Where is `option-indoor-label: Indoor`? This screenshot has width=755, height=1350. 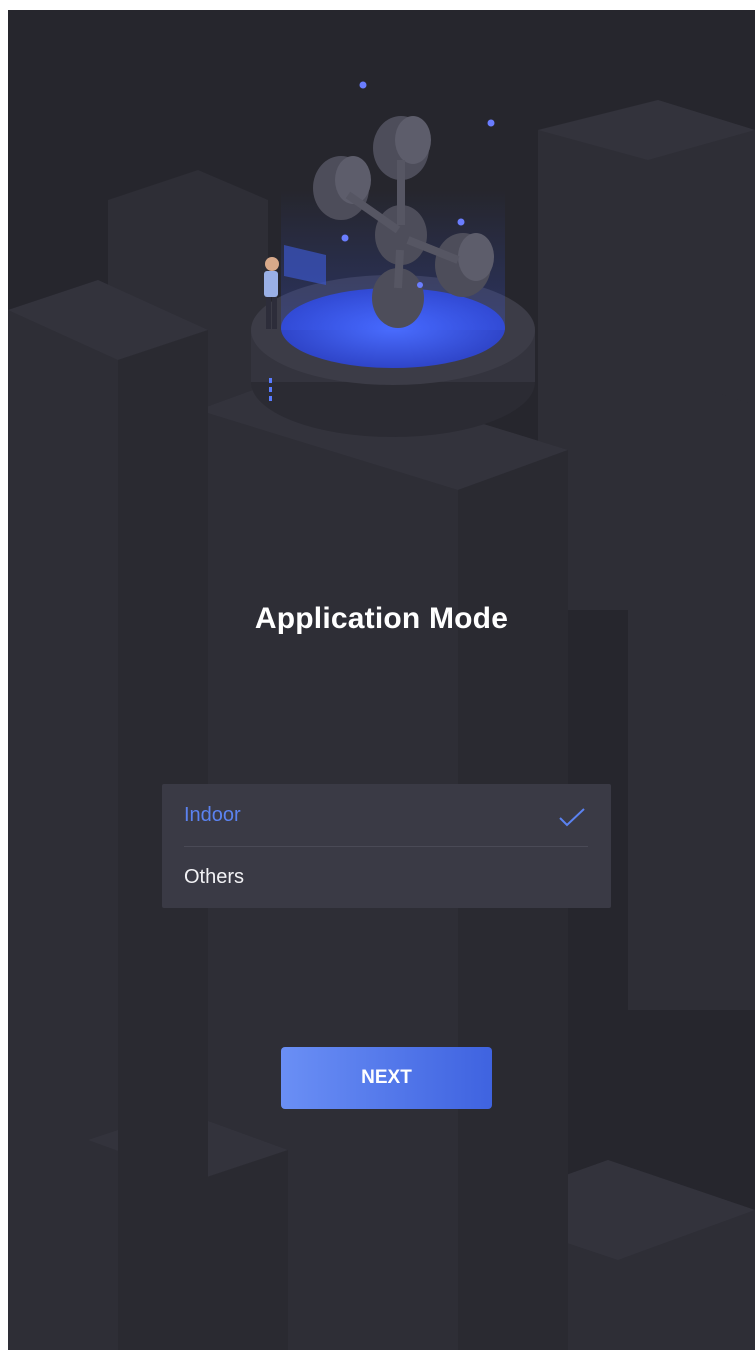
option-indoor-label: Indoor is located at coordinates (212, 815).